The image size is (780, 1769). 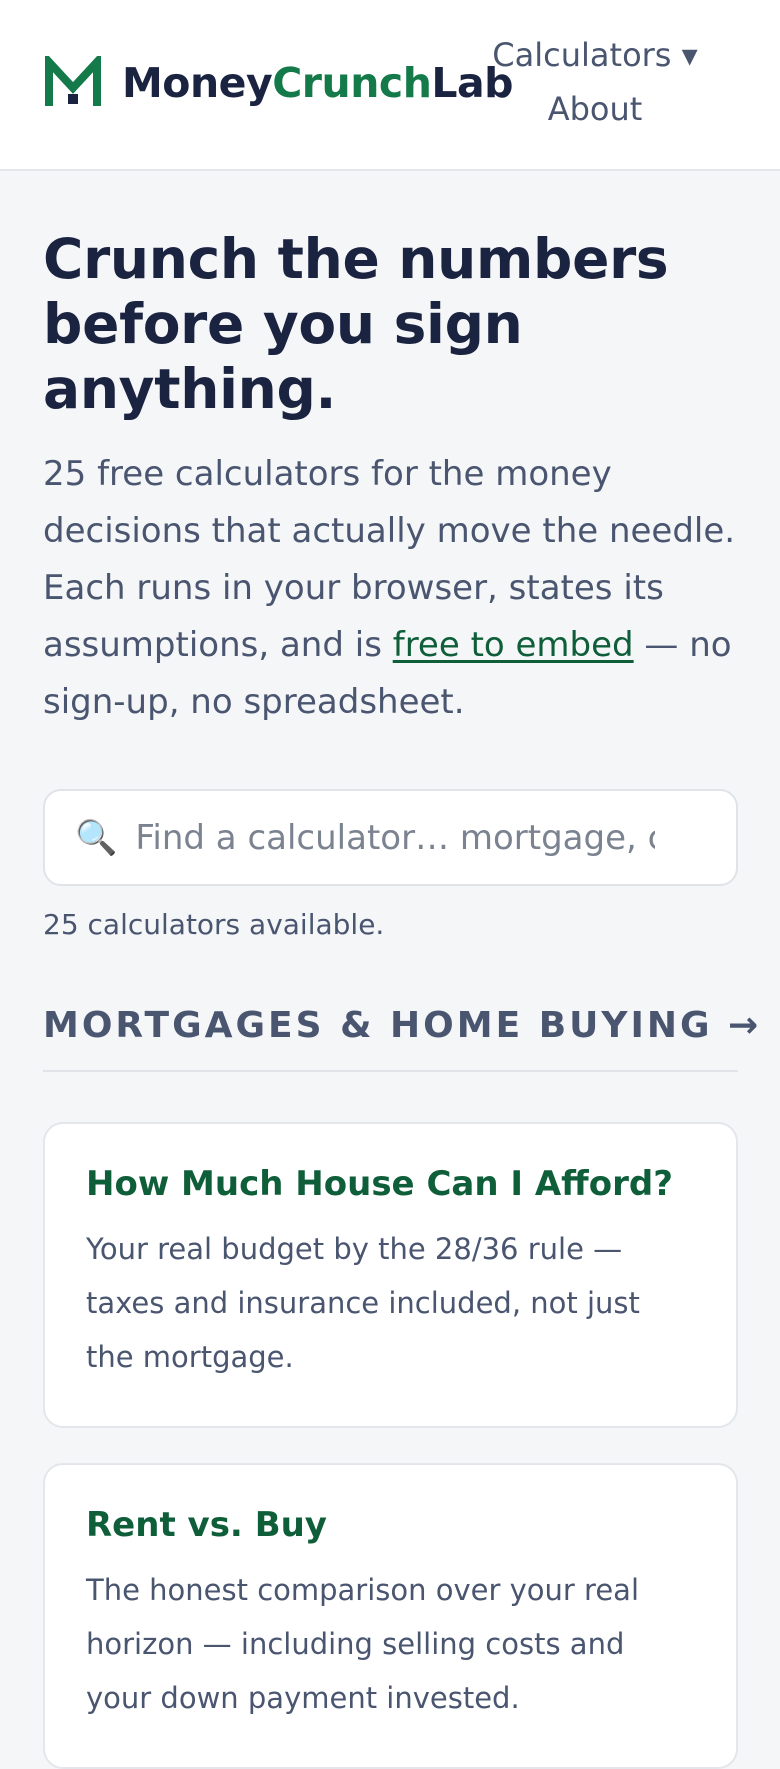 What do you see at coordinates (96, 837) in the screenshot?
I see `search-icon: 🔍` at bounding box center [96, 837].